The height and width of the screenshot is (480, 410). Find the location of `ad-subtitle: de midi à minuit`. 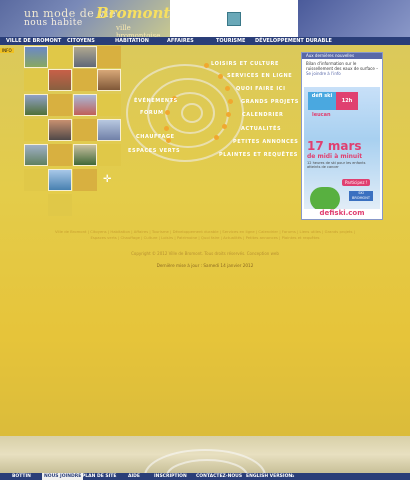

ad-subtitle: de midi à minuit is located at coordinates (335, 156).